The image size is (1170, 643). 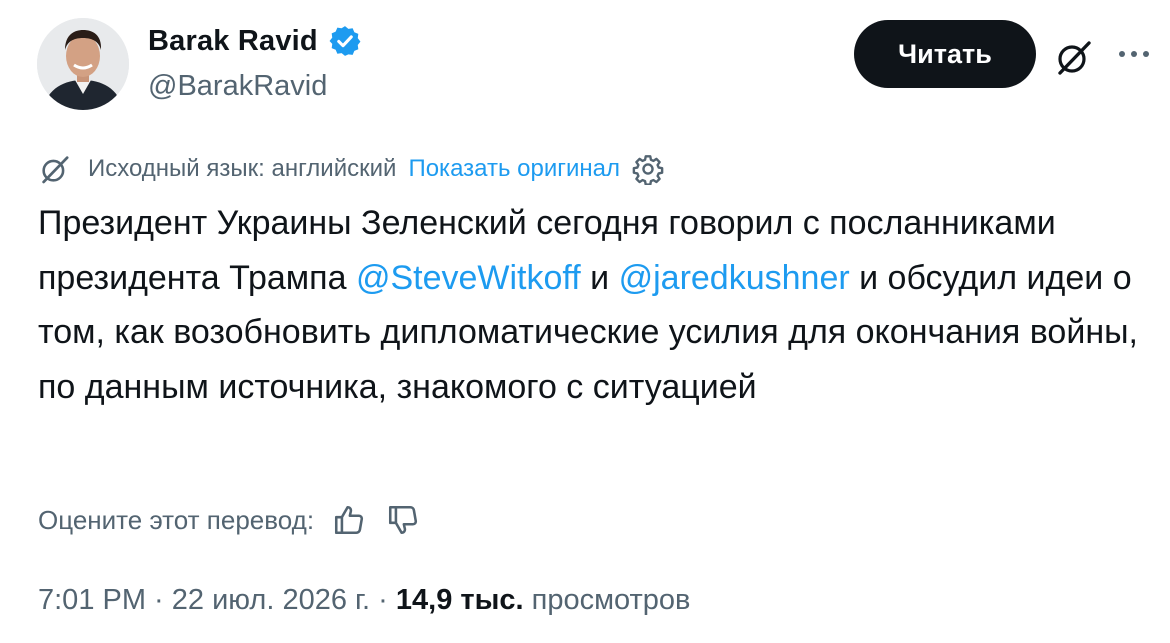 I want to click on views-label: просмотров, so click(x=611, y=600).